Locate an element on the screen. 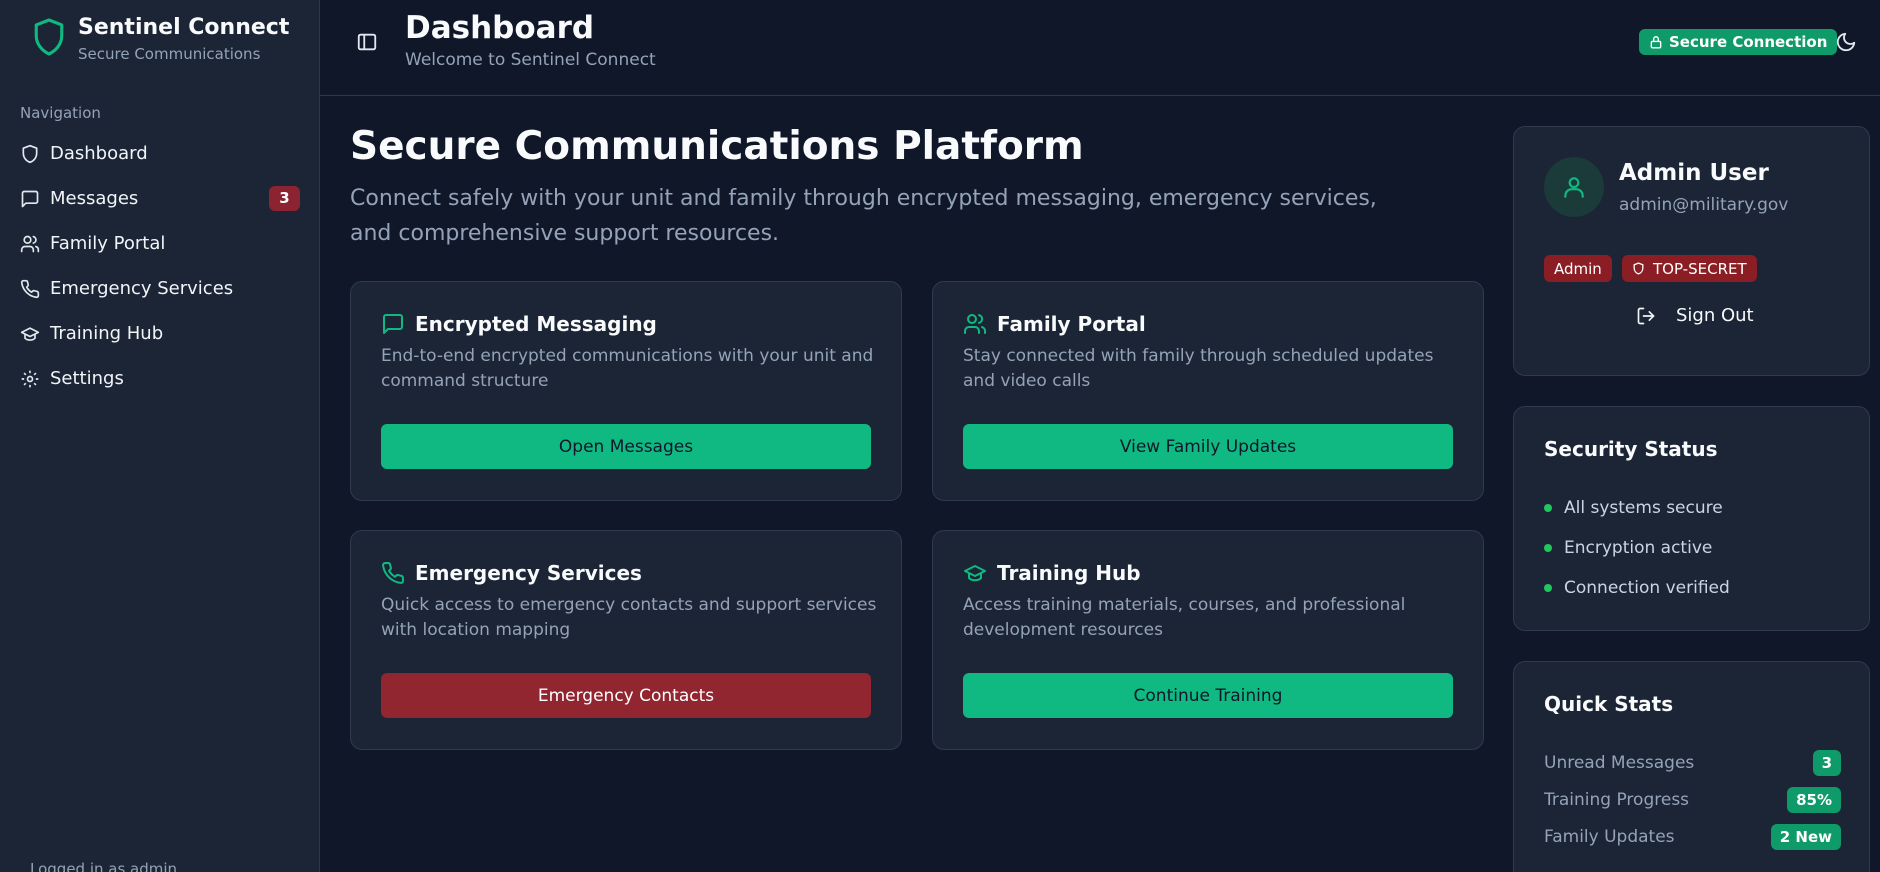  user-icon is located at coordinates (1574, 187).